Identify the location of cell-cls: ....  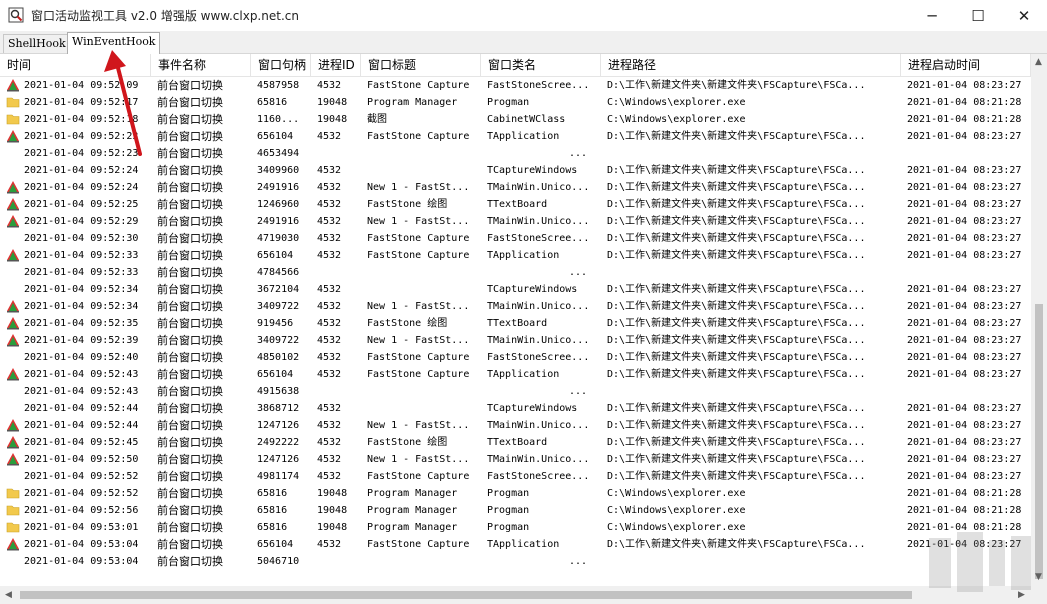
(577, 272).